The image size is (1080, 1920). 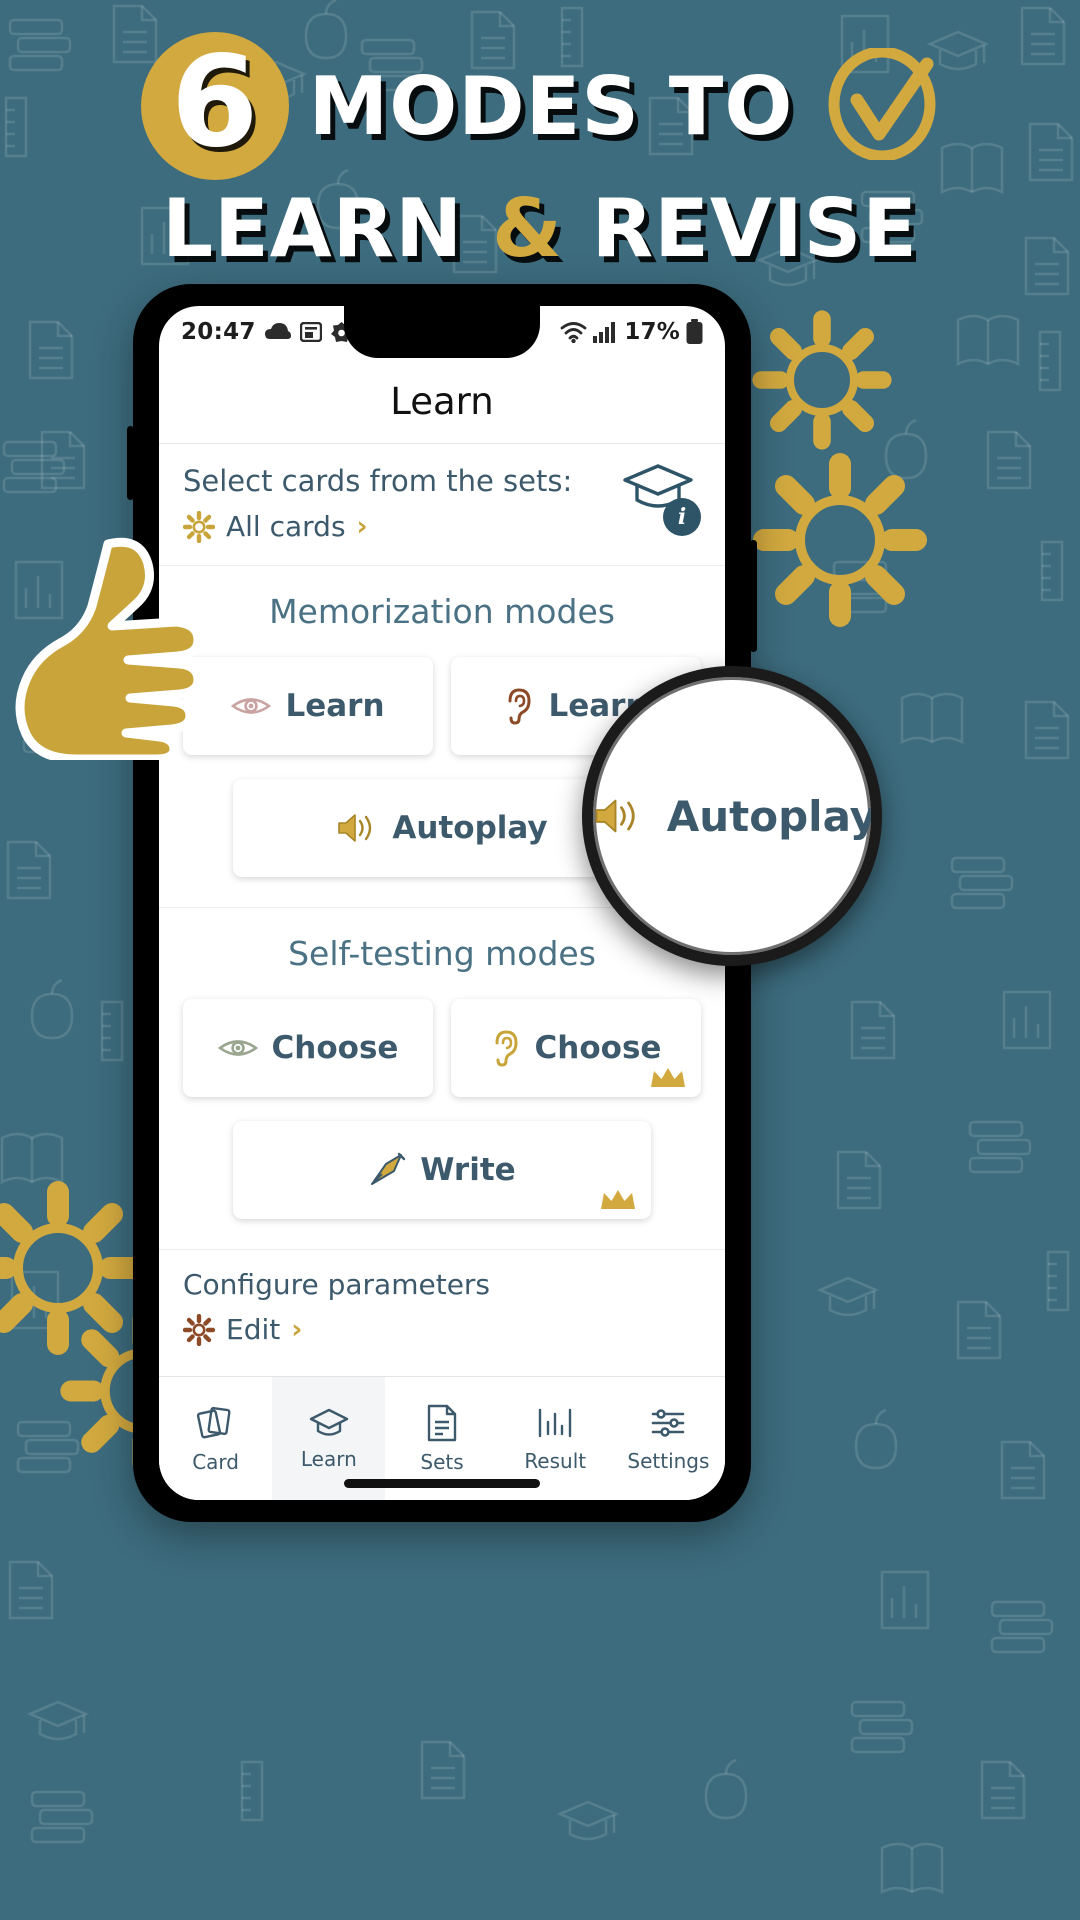 I want to click on modes-count-text: 6, so click(x=214, y=101).